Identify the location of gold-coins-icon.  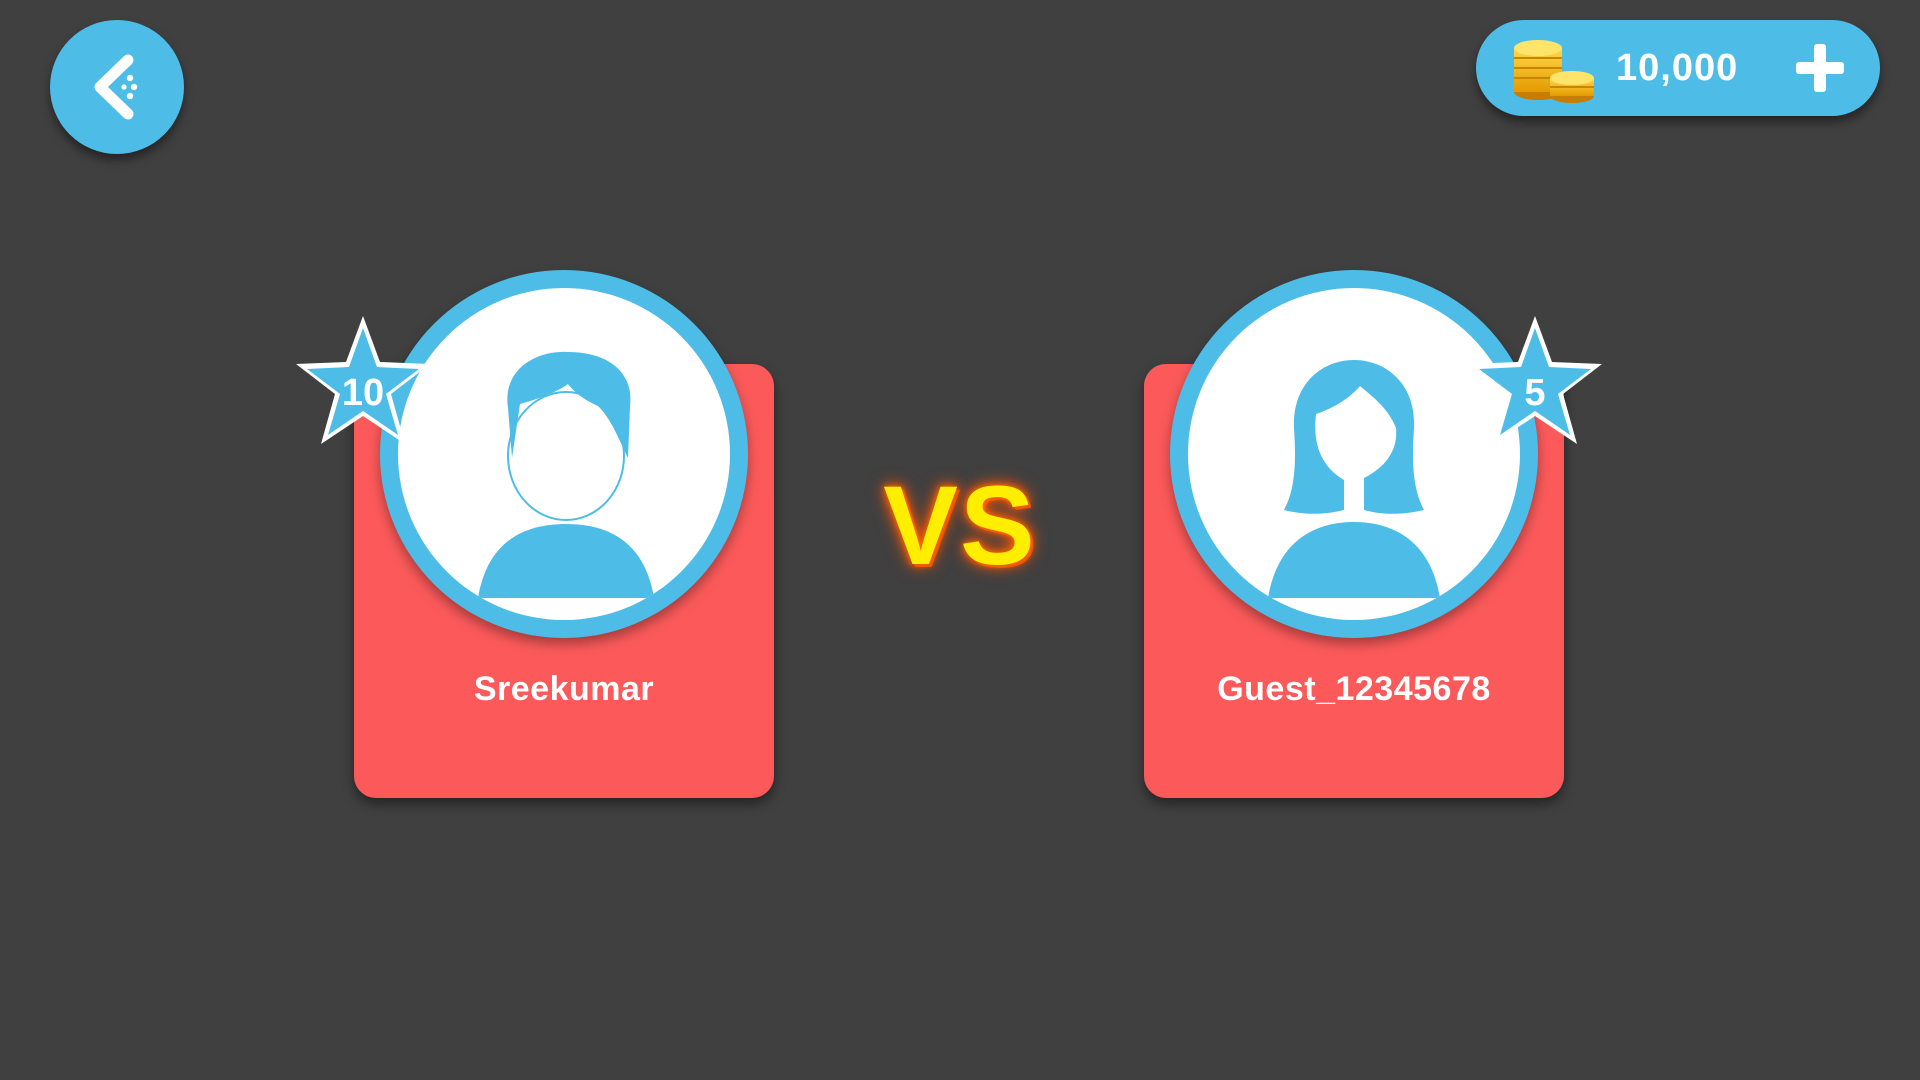
(1553, 69).